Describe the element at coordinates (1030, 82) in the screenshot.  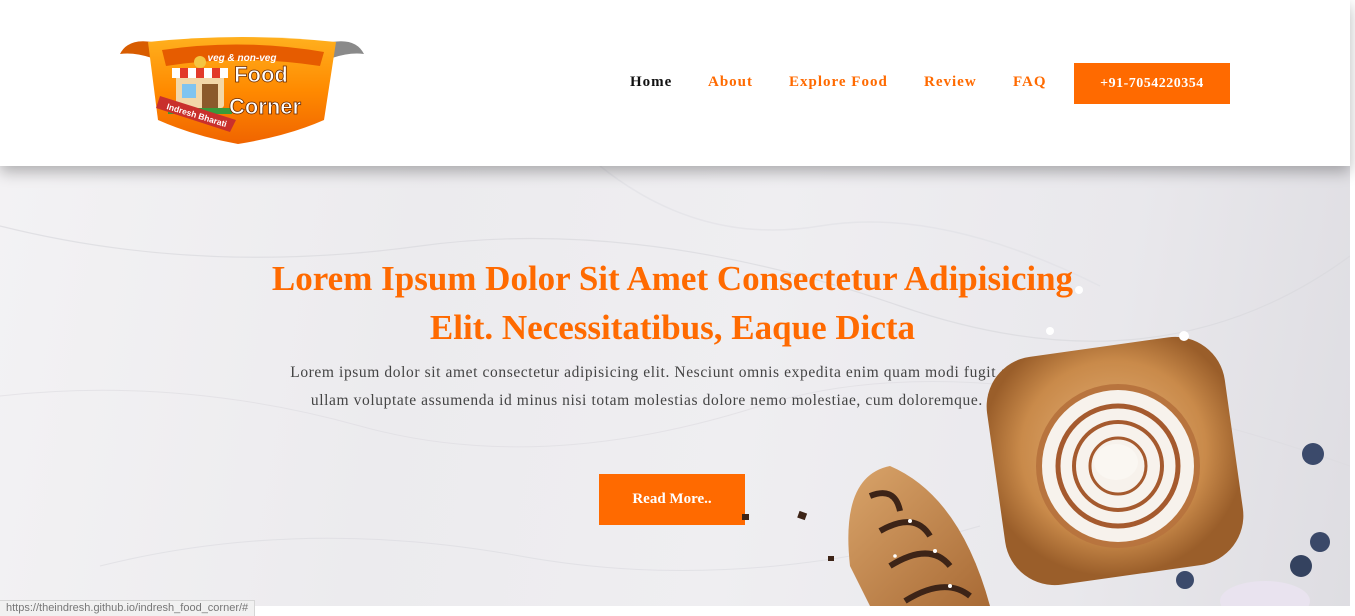
I see `nav-faq: FAQ` at that location.